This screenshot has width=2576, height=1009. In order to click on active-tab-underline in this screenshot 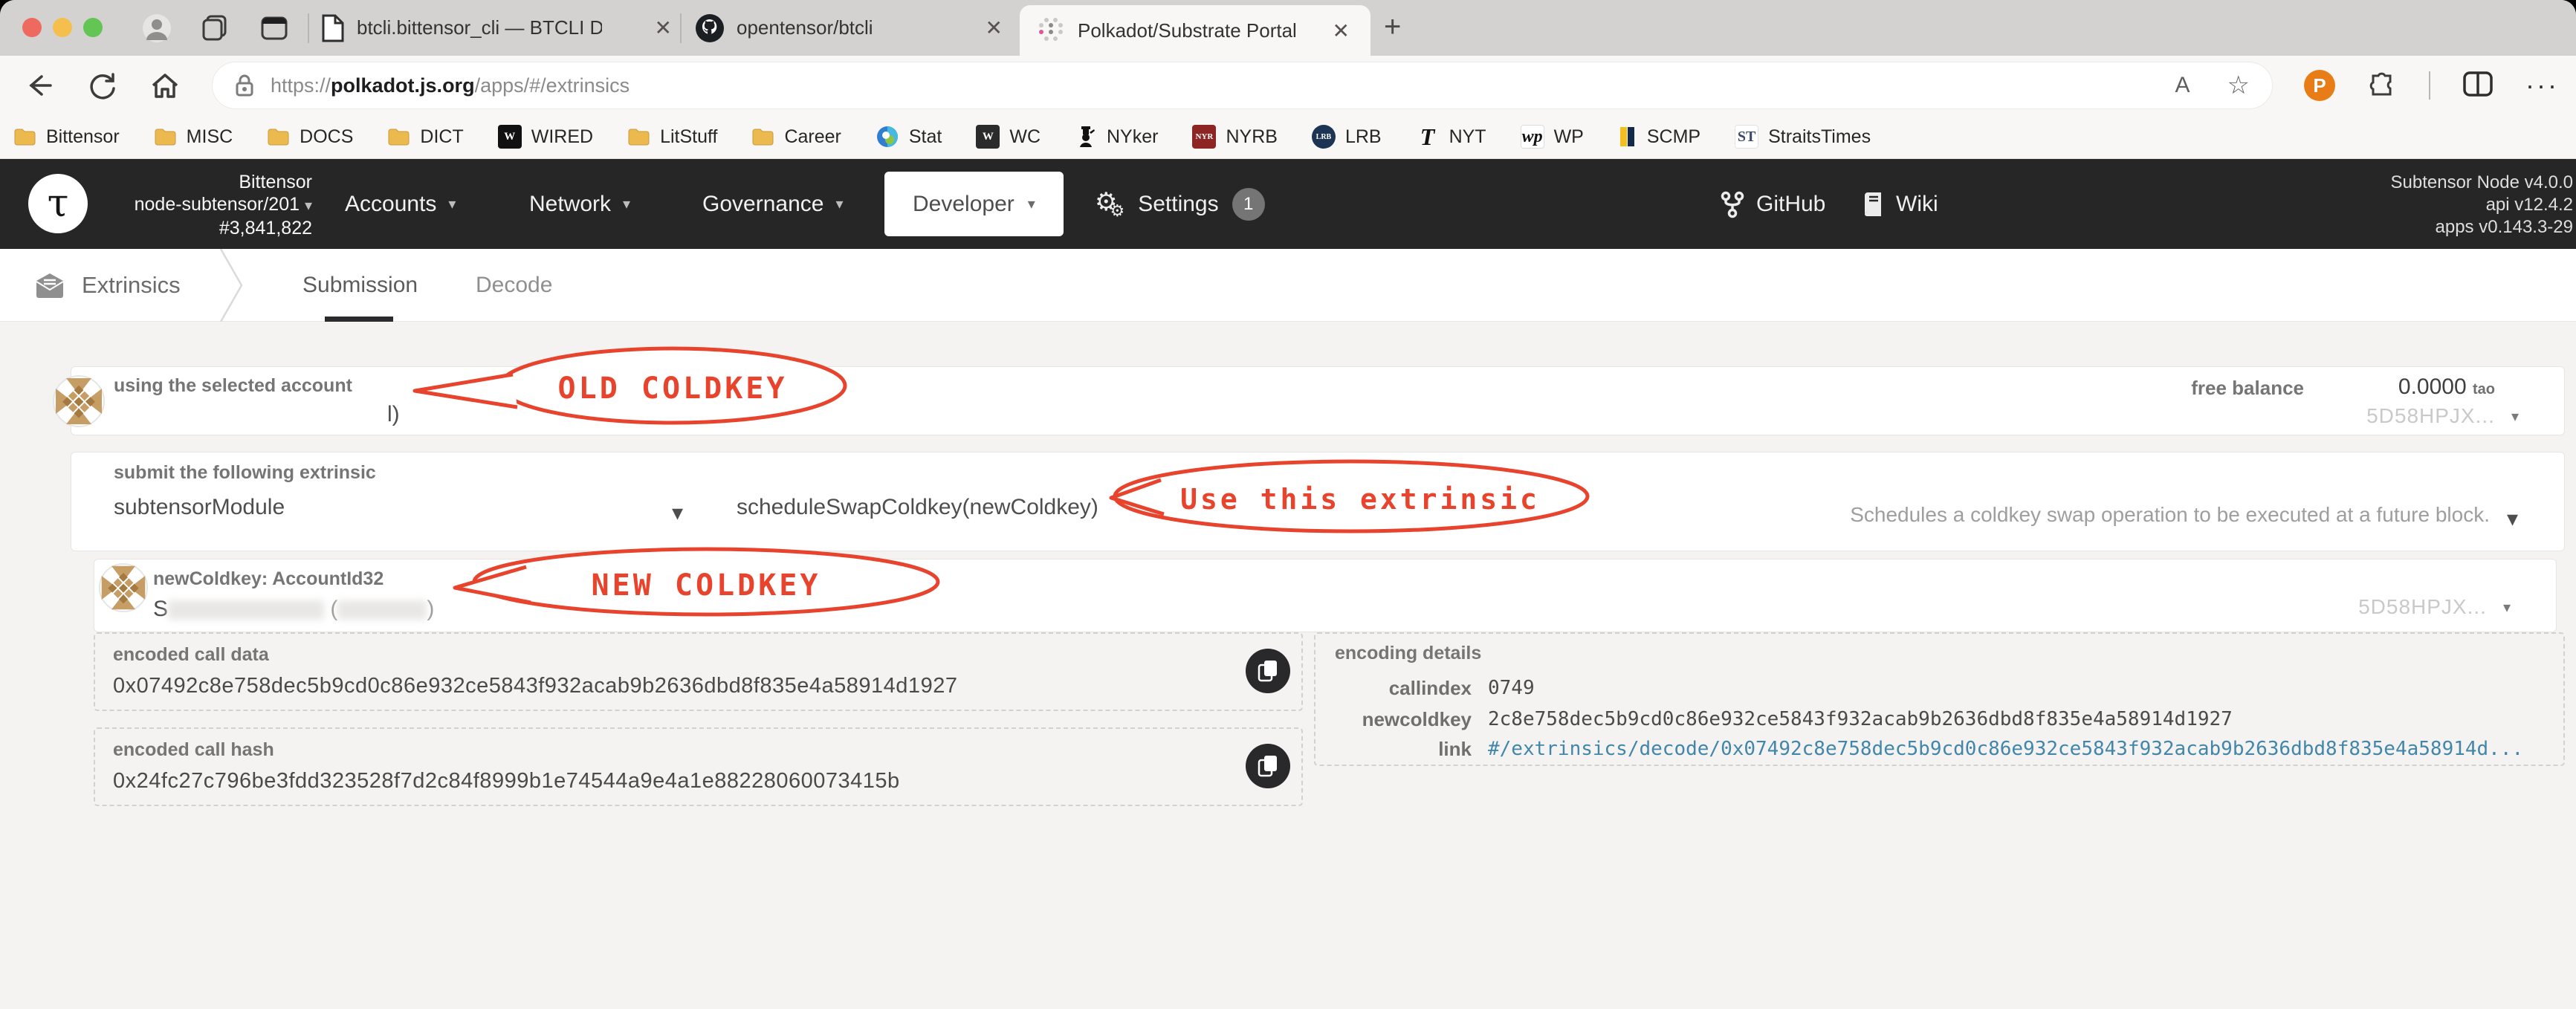, I will do `click(359, 320)`.